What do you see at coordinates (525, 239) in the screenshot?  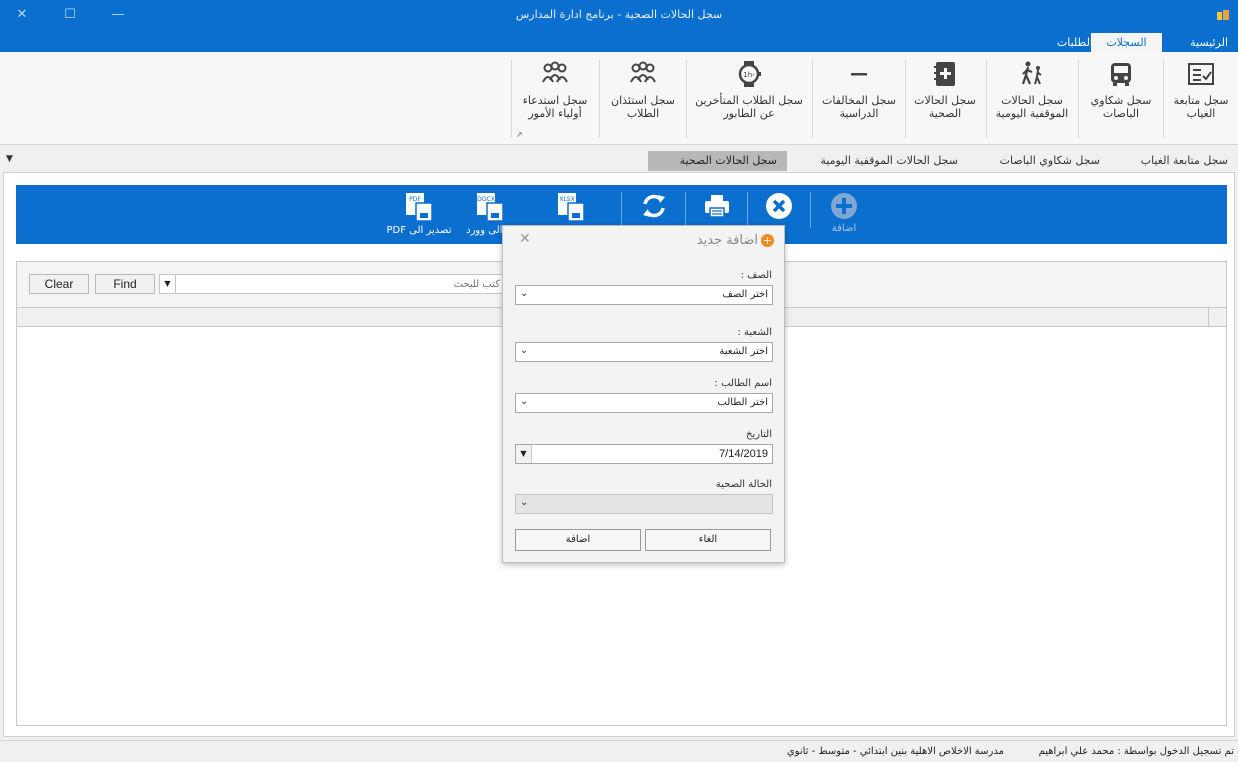 I see `close-dialog-icon: ✕` at bounding box center [525, 239].